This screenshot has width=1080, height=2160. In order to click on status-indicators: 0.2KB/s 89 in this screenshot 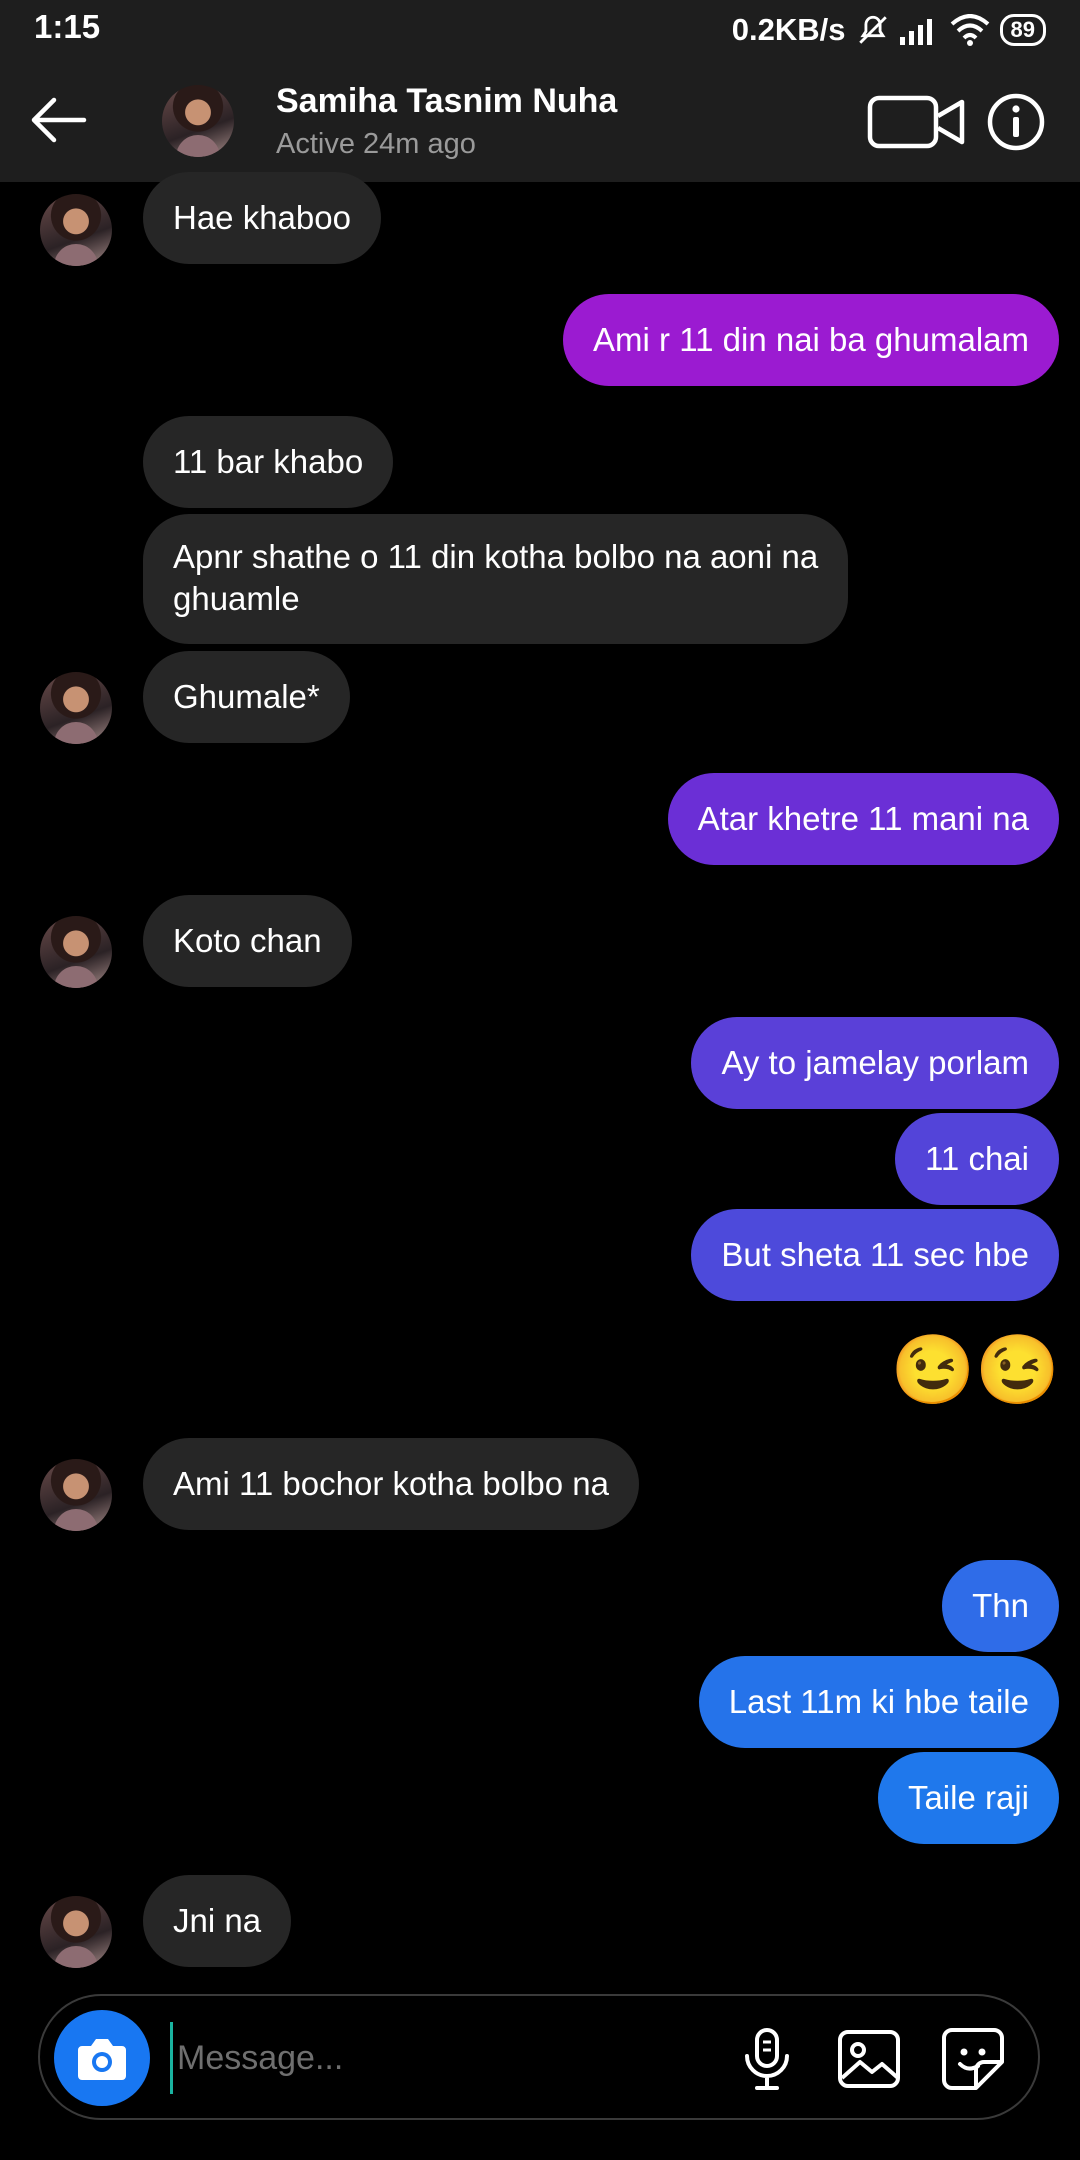, I will do `click(889, 30)`.